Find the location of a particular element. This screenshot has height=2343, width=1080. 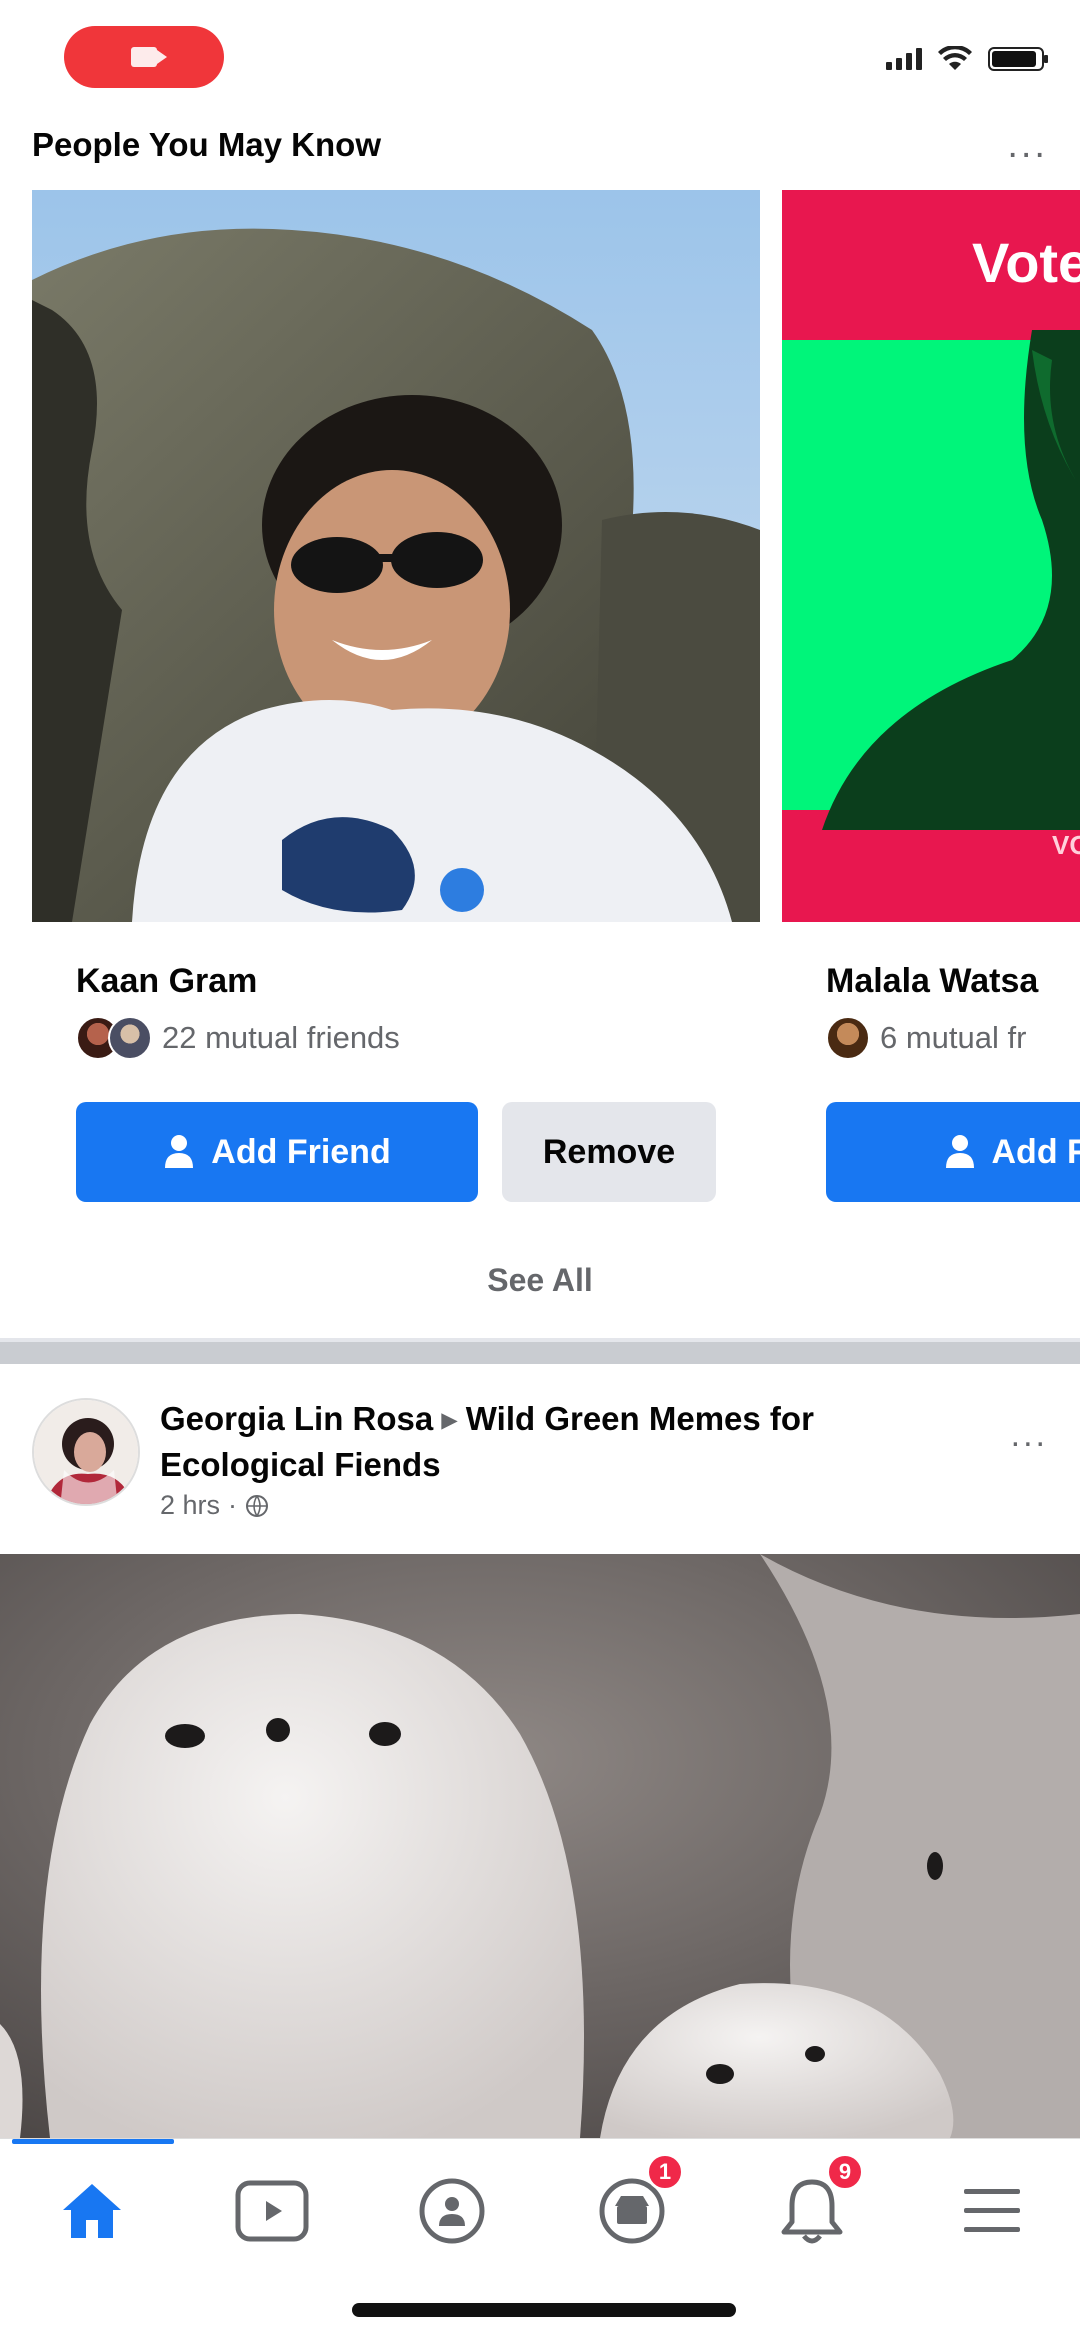

add-friend-button: Add Fri is located at coordinates (953, 1152).